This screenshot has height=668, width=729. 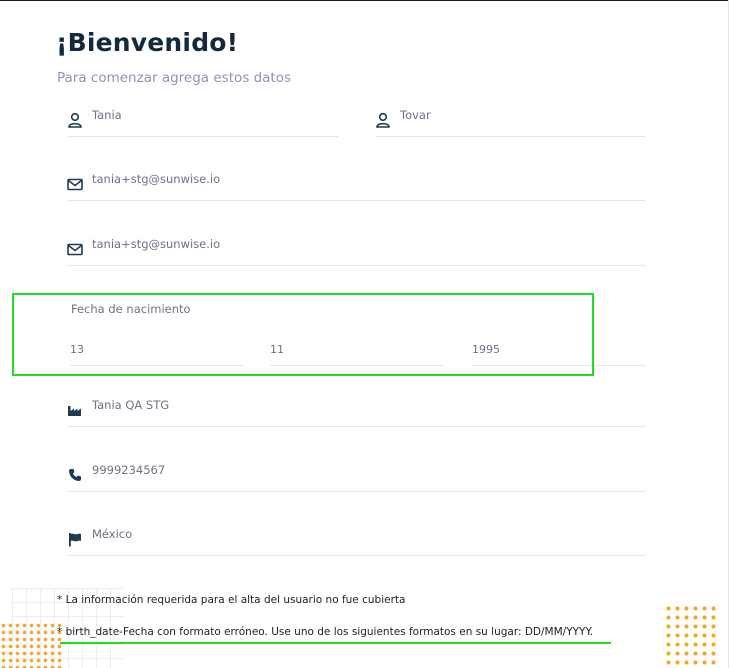 What do you see at coordinates (356, 539) in the screenshot?
I see `country-field: México` at bounding box center [356, 539].